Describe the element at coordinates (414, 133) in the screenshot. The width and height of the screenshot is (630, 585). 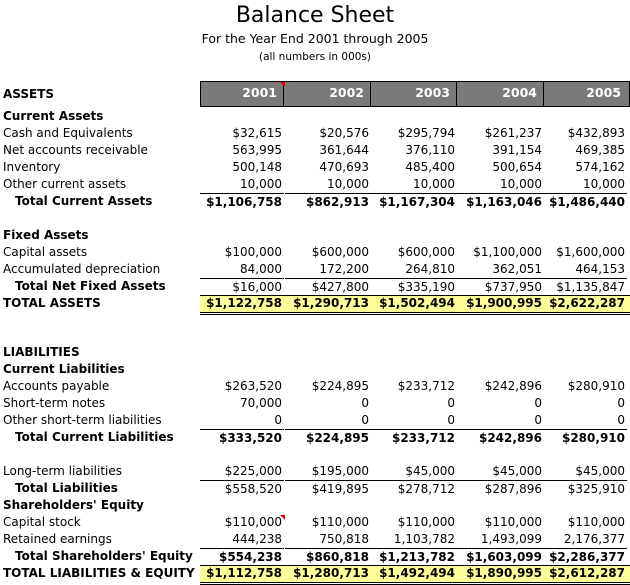
I see `value-cell: $295,794` at that location.